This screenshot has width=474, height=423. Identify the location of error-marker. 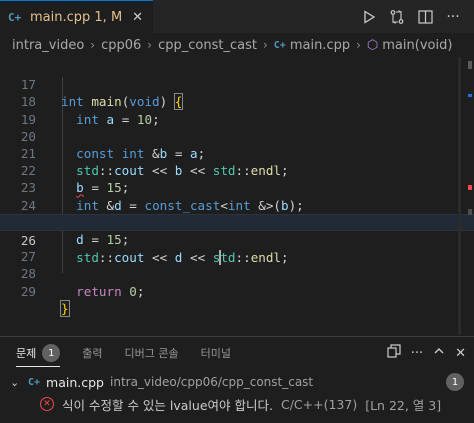
(470, 187).